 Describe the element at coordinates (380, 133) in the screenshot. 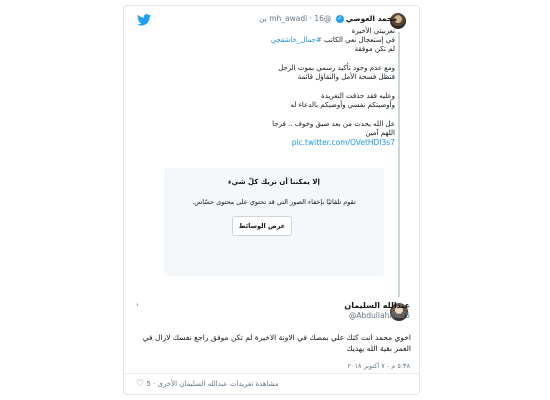

I see `tweet1-line: اللهم آمين` at that location.